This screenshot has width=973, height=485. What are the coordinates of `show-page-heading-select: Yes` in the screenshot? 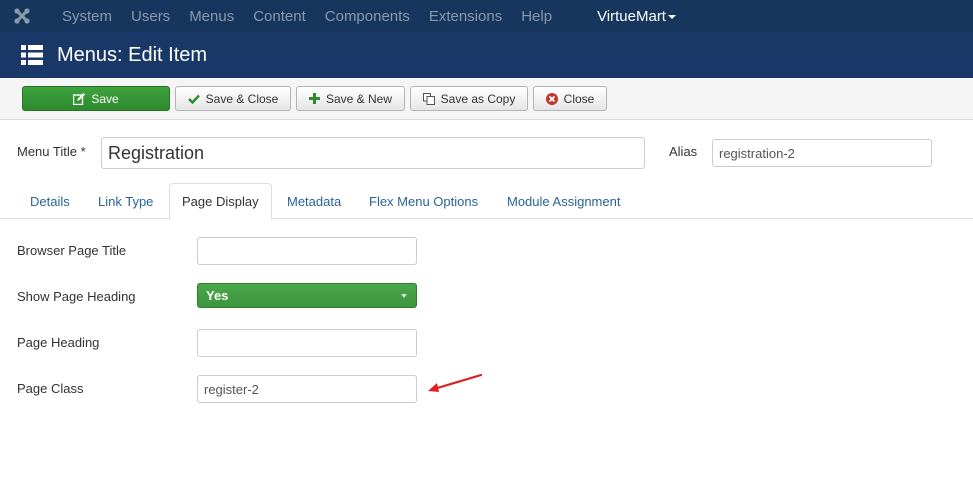 It's located at (307, 295).